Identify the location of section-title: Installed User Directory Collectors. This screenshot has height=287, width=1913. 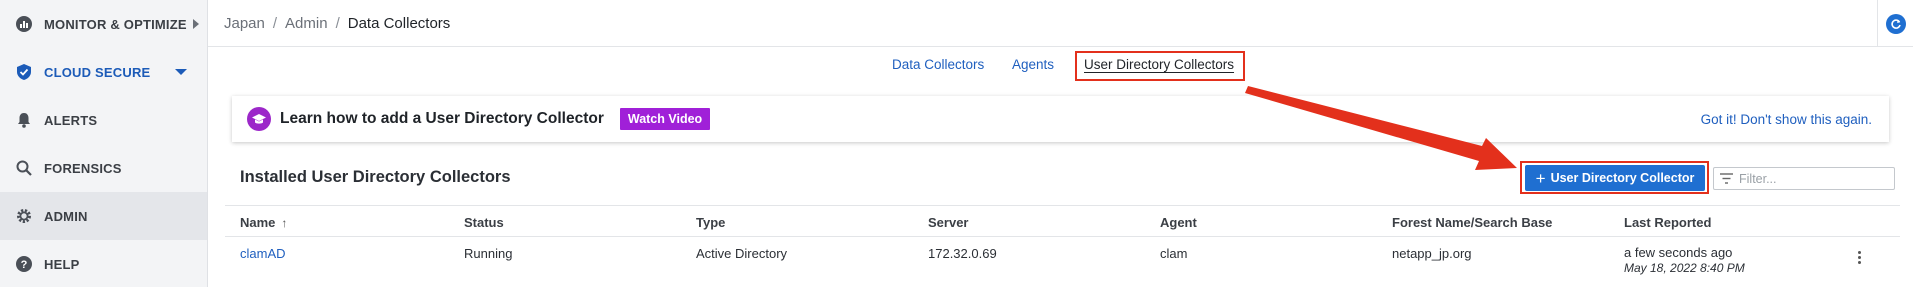
(375, 177).